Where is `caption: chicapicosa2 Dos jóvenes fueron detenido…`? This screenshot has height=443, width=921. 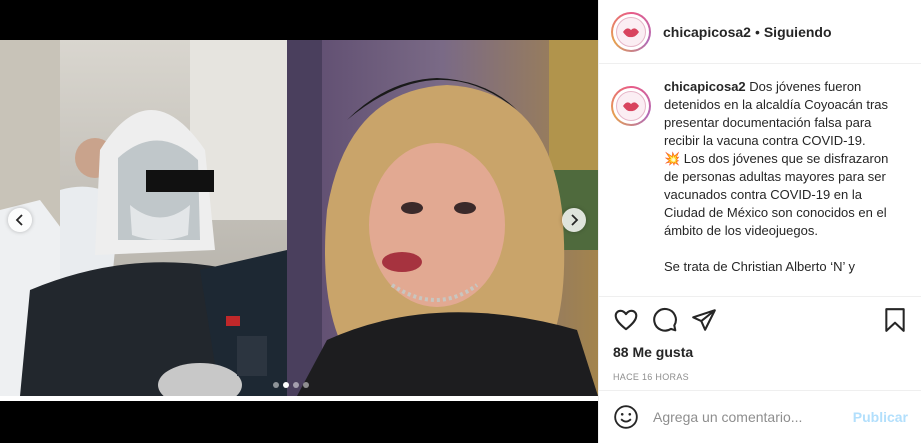
caption: chicapicosa2 Dos jóvenes fueron detenido… is located at coordinates (785, 187).